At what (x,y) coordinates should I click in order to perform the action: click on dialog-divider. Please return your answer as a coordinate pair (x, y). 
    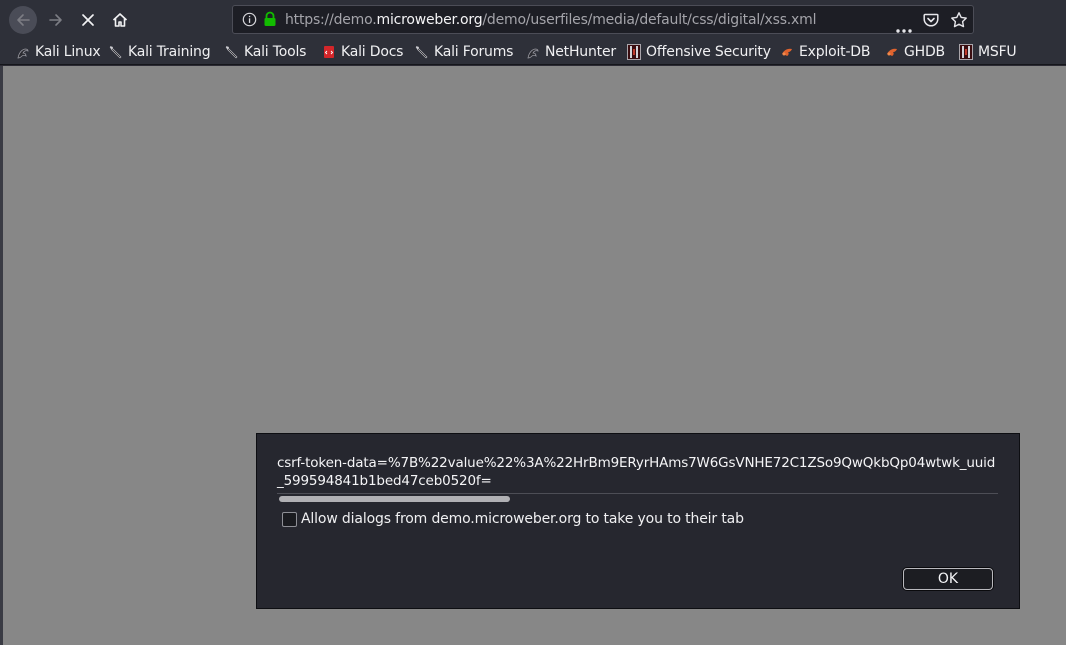
    Looking at the image, I should click on (637, 493).